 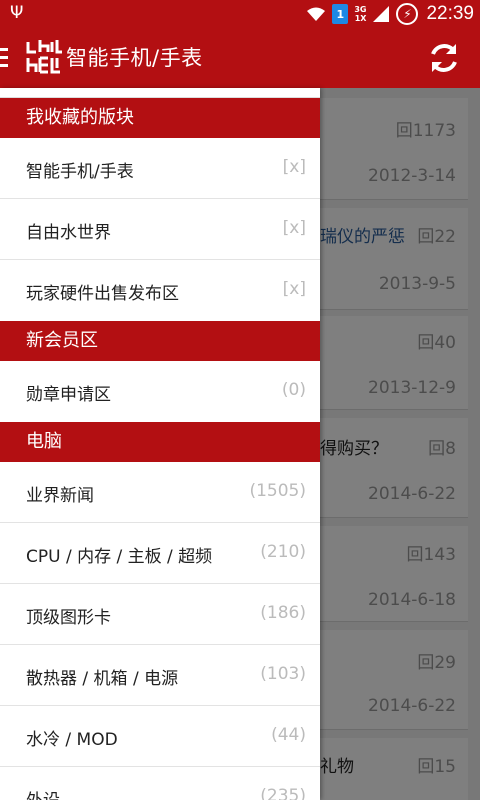 I want to click on usb-icon: Ψ, so click(x=17, y=13).